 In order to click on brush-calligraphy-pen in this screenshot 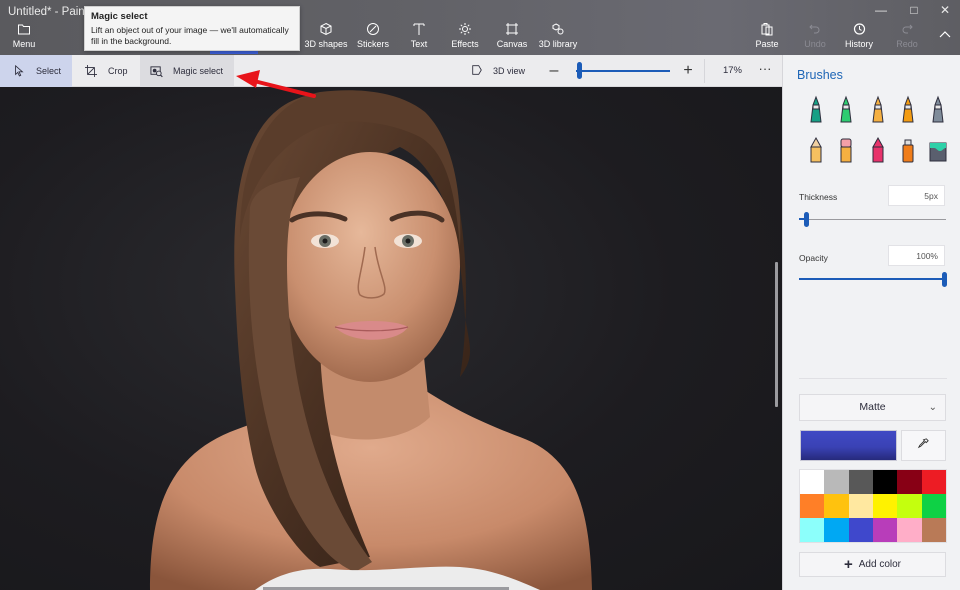, I will do `click(846, 110)`.